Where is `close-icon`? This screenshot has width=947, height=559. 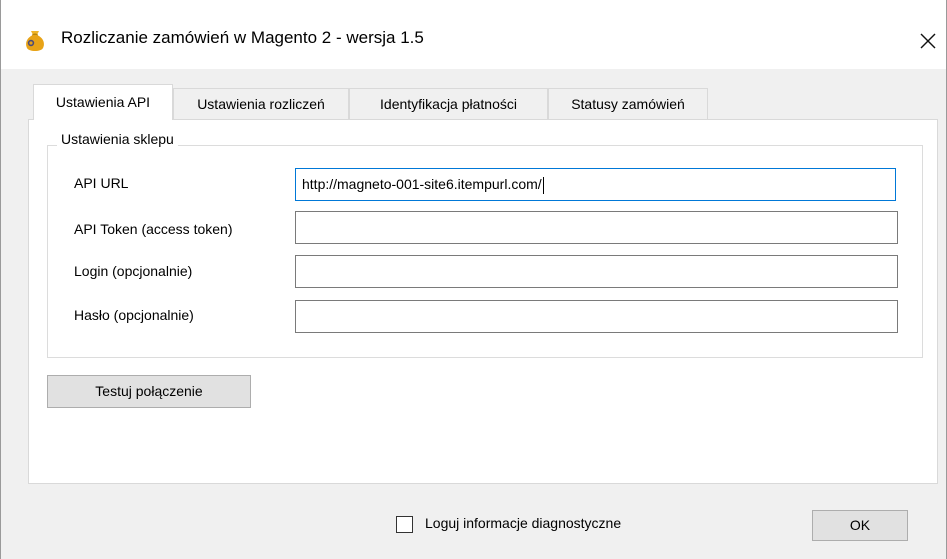
close-icon is located at coordinates (928, 41).